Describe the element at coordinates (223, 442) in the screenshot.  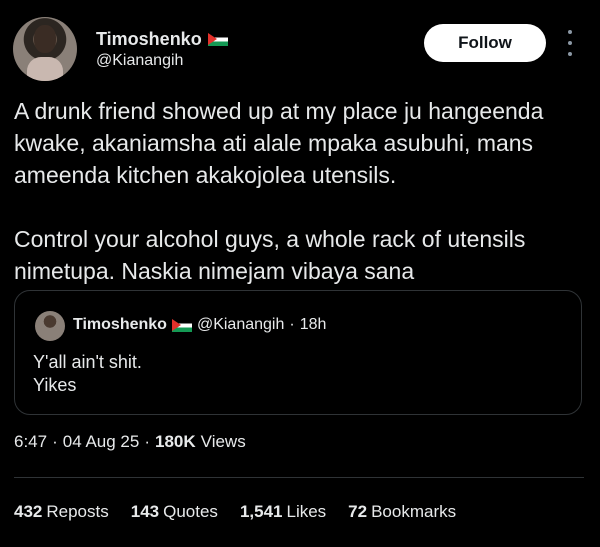
I see `views-label: Views` at that location.